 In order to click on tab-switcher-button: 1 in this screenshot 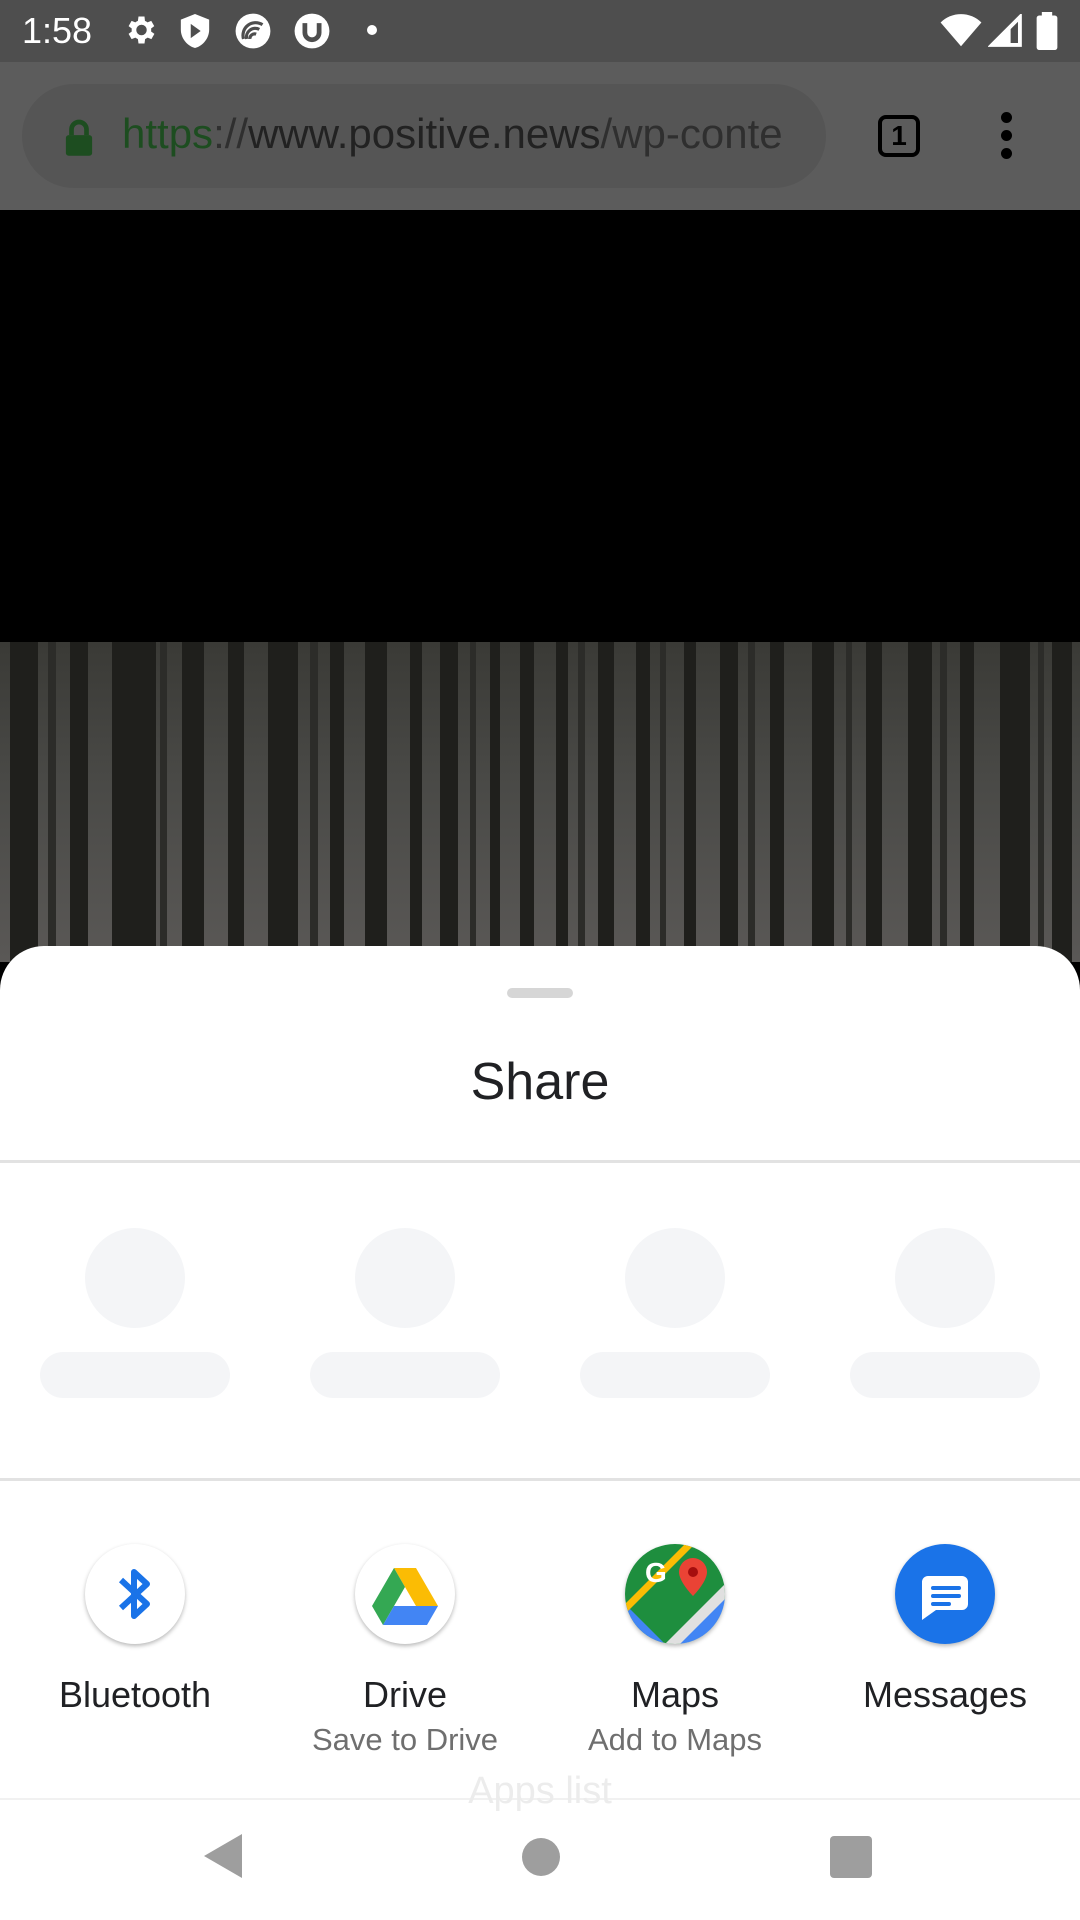, I will do `click(899, 136)`.